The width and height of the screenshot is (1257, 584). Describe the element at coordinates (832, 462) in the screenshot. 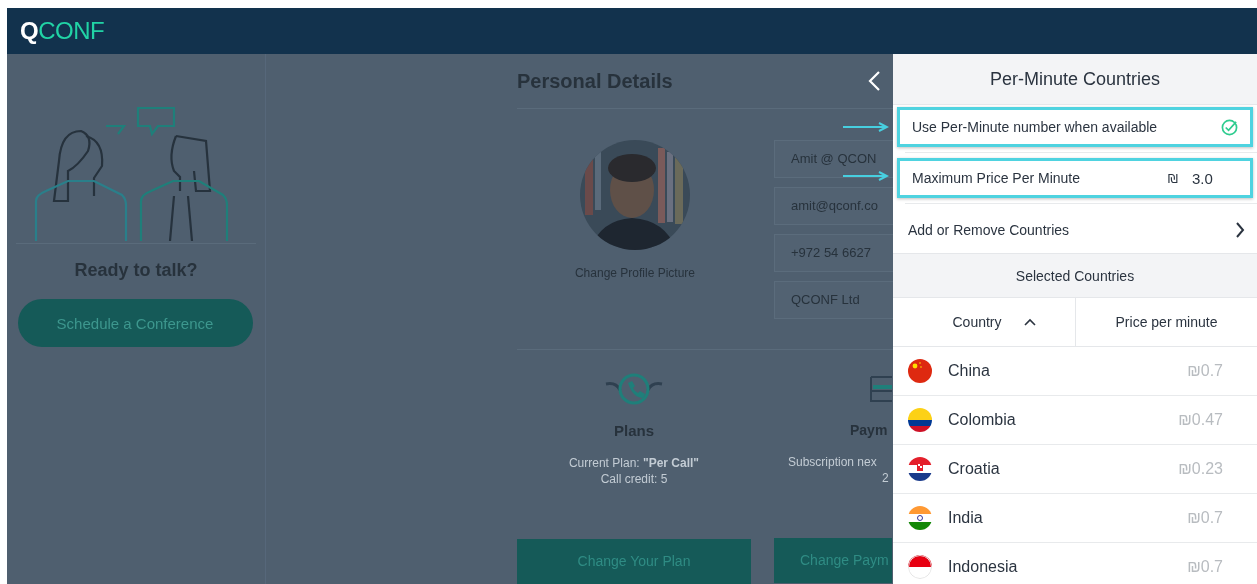

I see `card-text: Subscription nex` at that location.